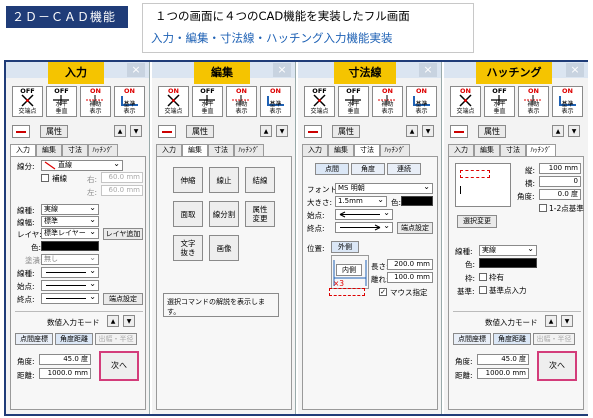 The height and width of the screenshot is (418, 593). What do you see at coordinates (82, 165) in the screenshot?
I see `linetype-select: 直線` at bounding box center [82, 165].